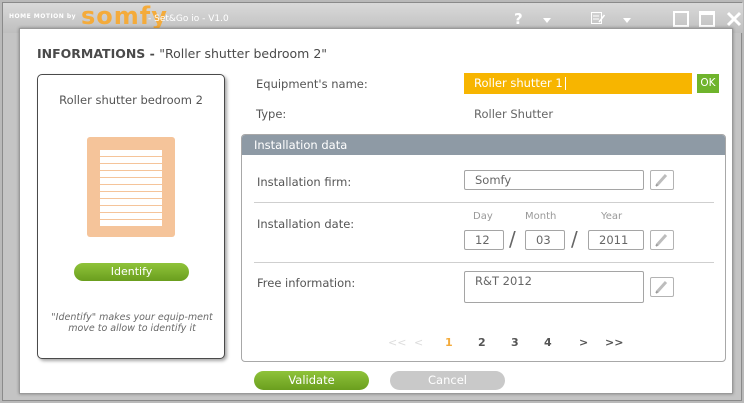 The height and width of the screenshot is (403, 744). Describe the element at coordinates (614, 342) in the screenshot. I see `pager-last: >>` at that location.